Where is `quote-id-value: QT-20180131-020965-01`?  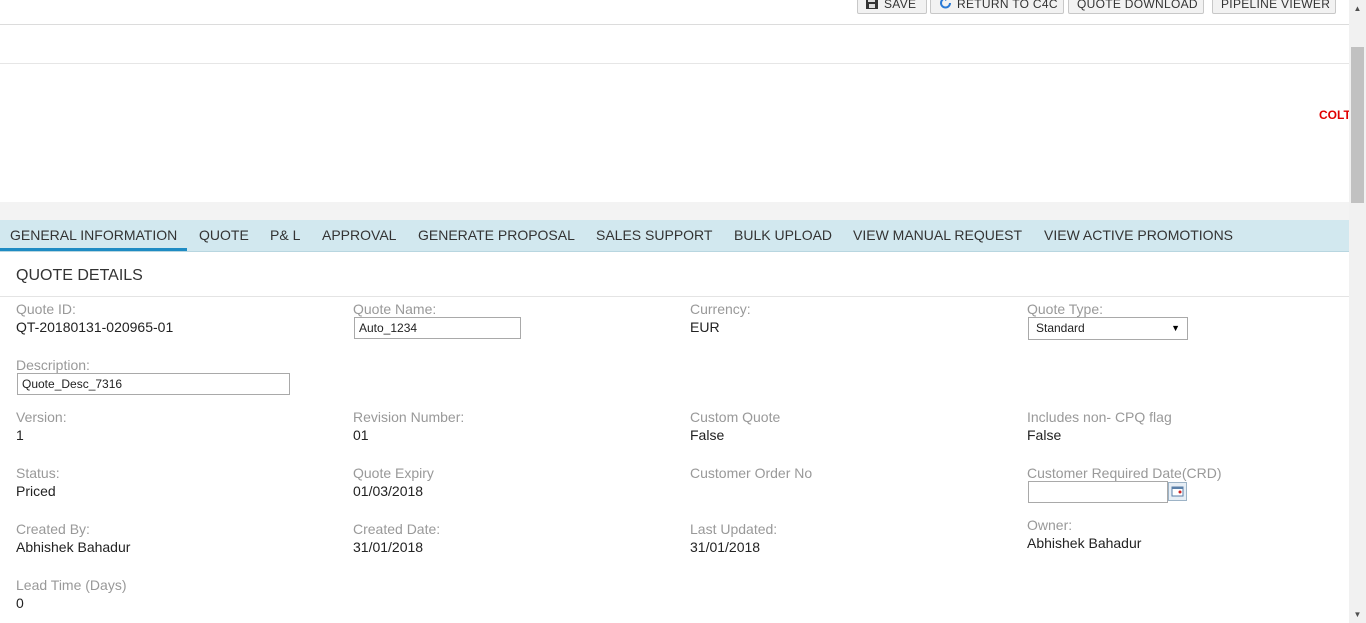
quote-id-value: QT-20180131-020965-01 is located at coordinates (95, 327).